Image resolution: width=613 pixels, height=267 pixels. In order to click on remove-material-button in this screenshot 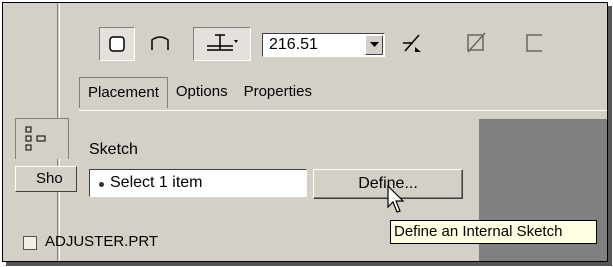, I will do `click(476, 43)`.